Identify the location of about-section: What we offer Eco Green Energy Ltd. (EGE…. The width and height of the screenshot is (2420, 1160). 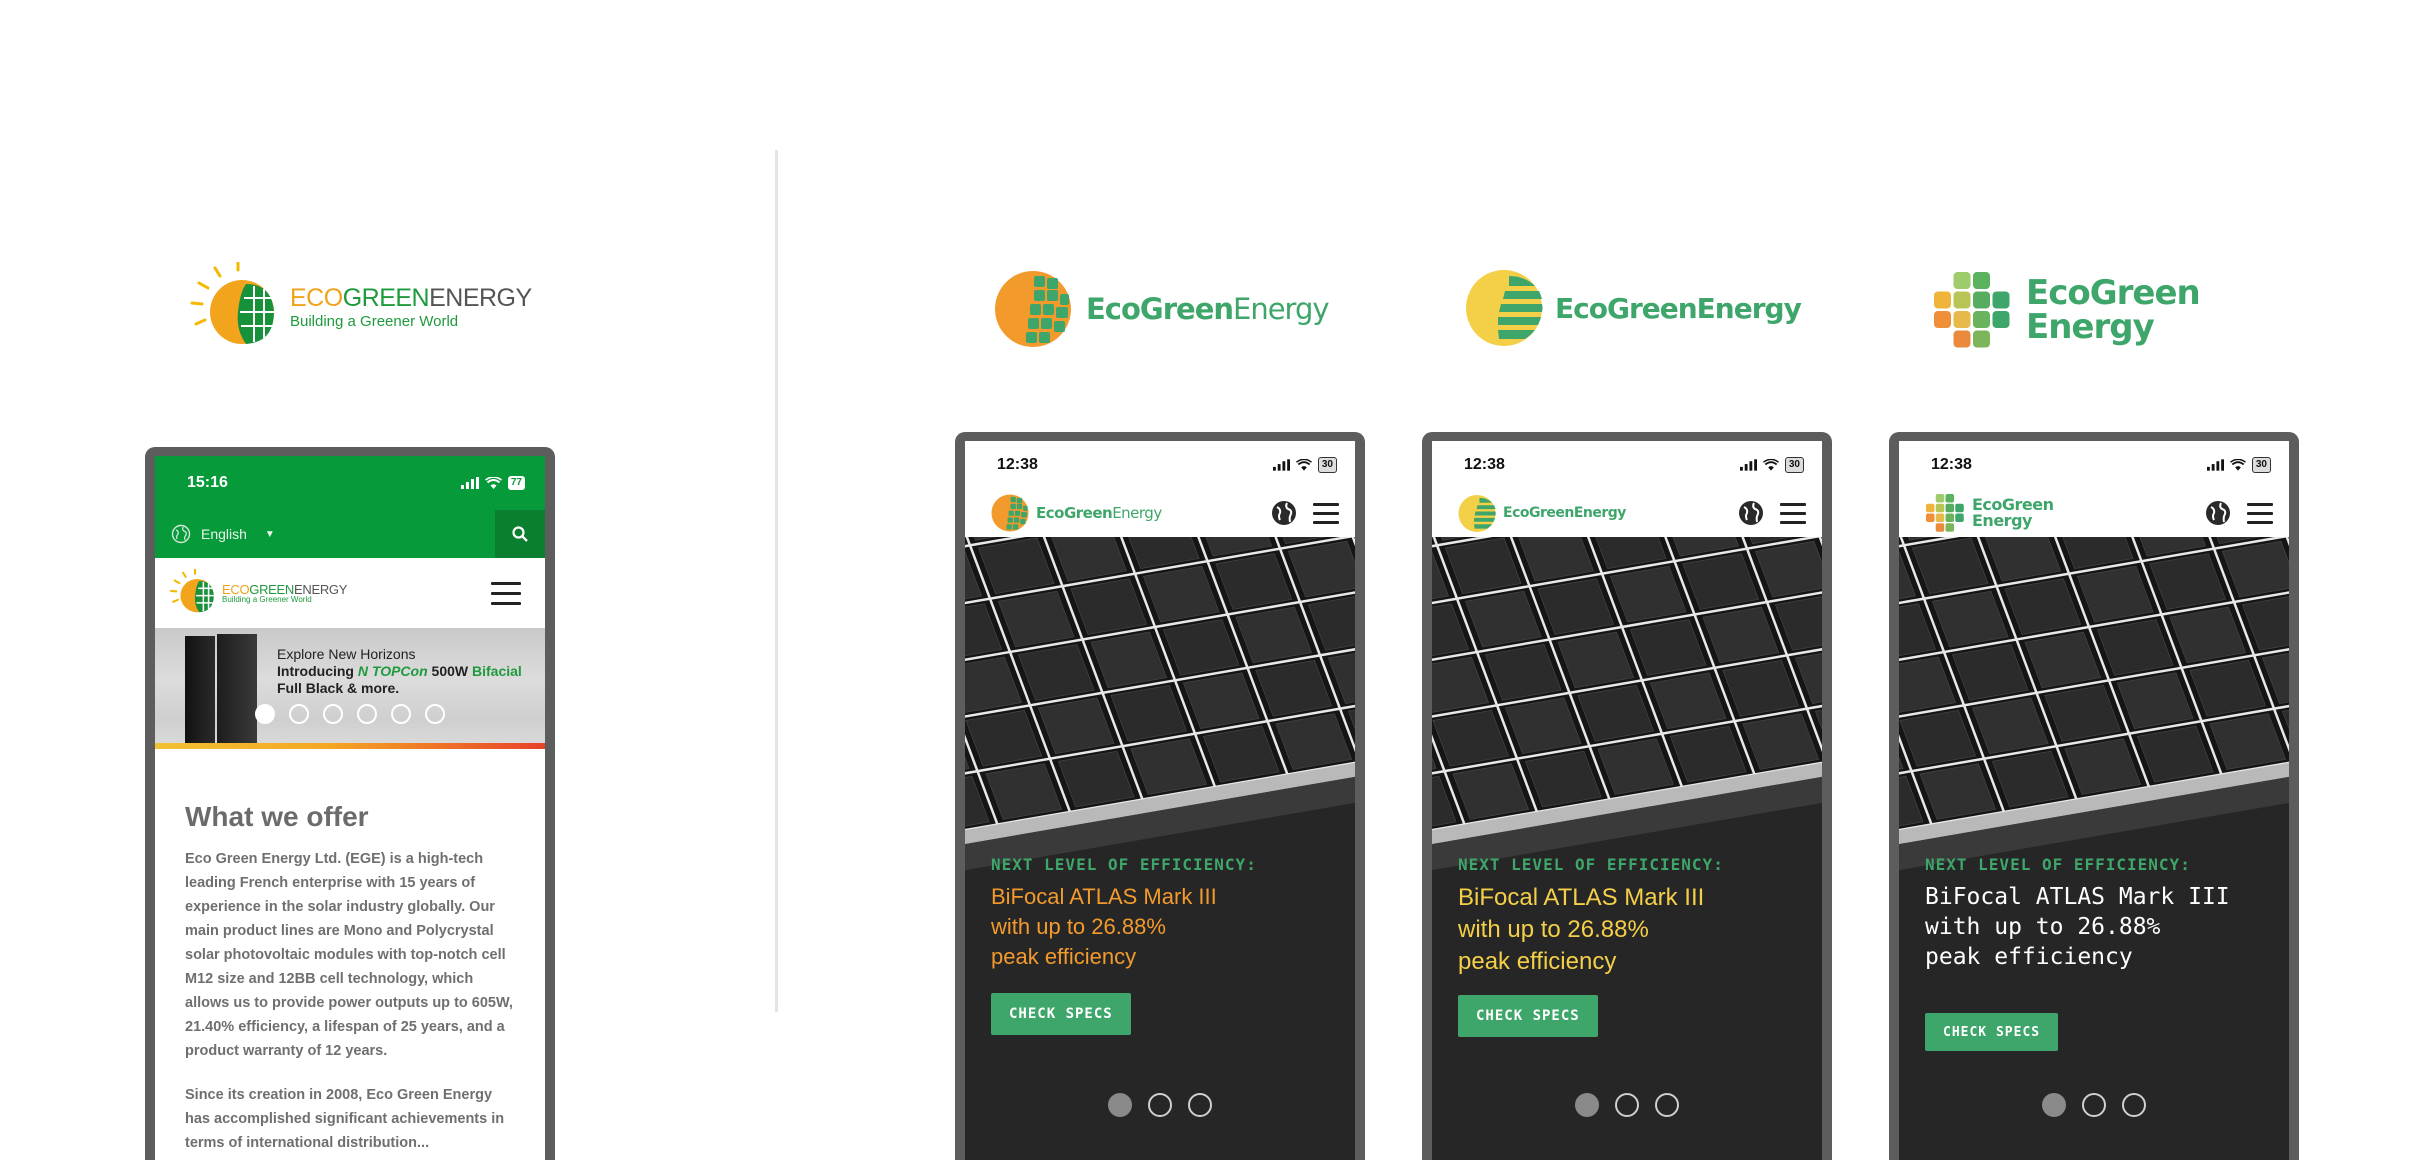
(350, 952).